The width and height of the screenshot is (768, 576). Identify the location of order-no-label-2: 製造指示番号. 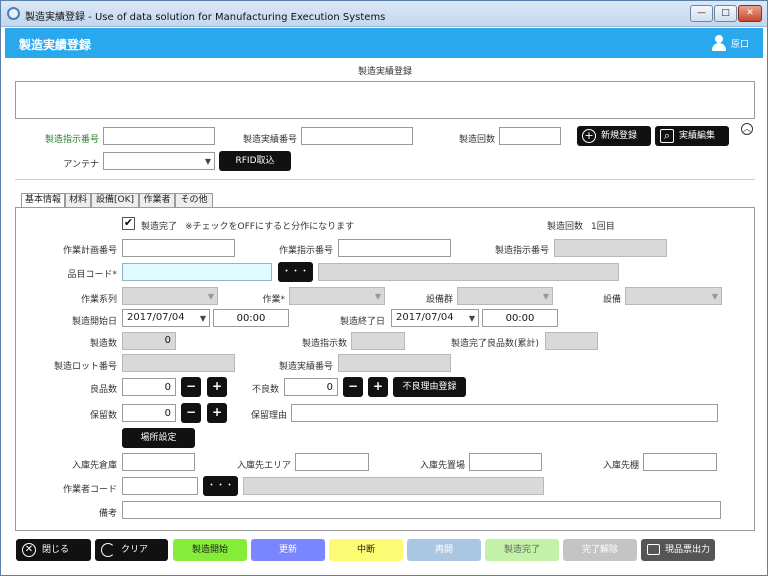
(521, 251).